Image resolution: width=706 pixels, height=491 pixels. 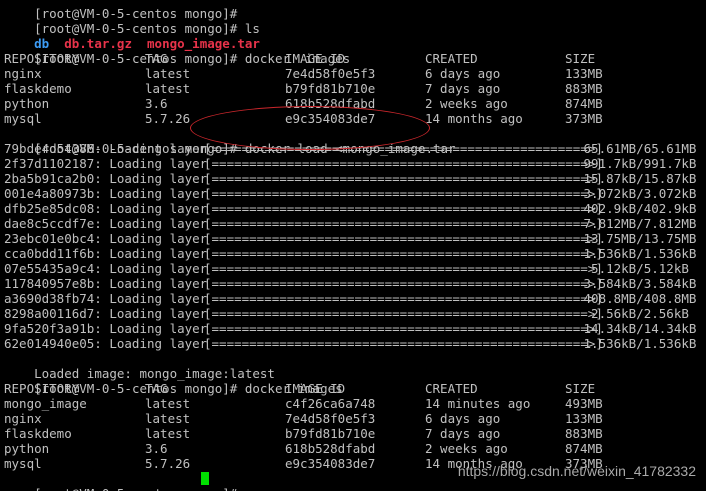 I want to click on ls-output: db db.tar.gz mongo_image.tar, so click(x=132, y=36).